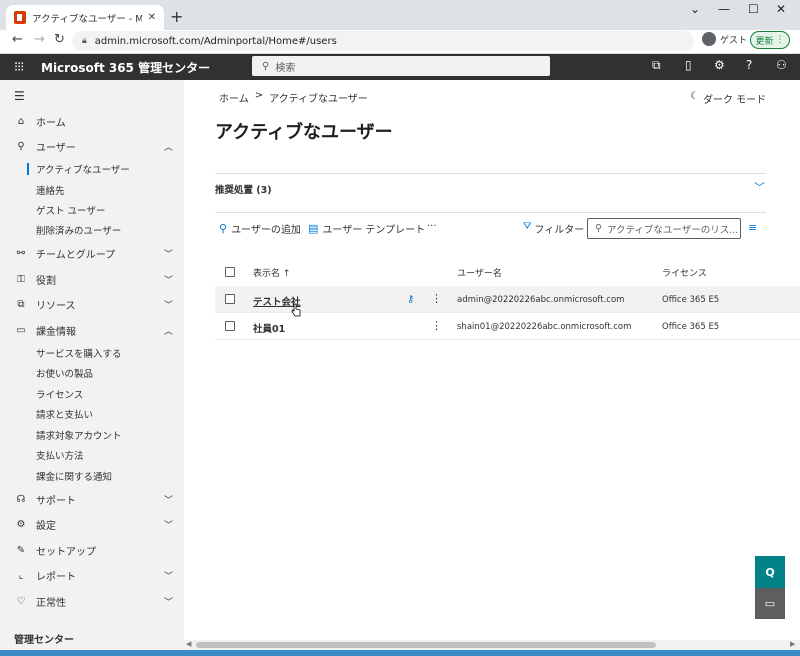 The image size is (800, 656). Describe the element at coordinates (92, 575) in the screenshot. I see `nav-reports: ⌞ レポート ﹀` at that location.